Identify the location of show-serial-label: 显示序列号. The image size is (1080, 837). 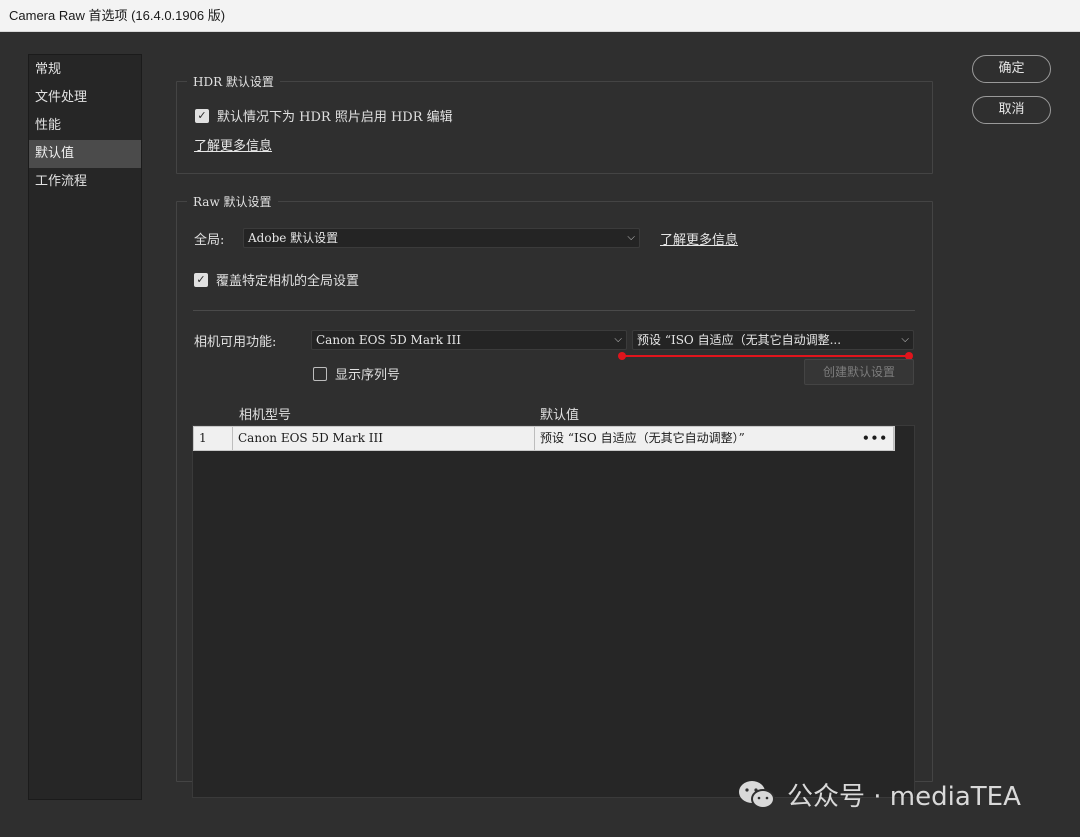
(368, 375).